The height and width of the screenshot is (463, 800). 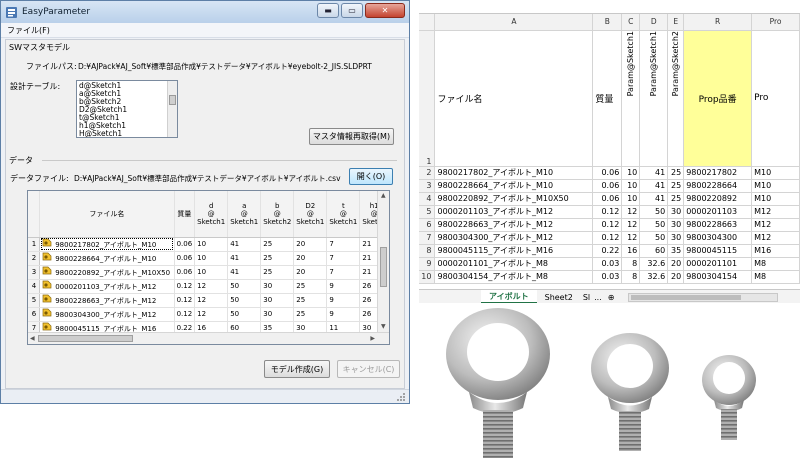 What do you see at coordinates (654, 225) in the screenshot?
I see `sheet-cell: 50` at bounding box center [654, 225].